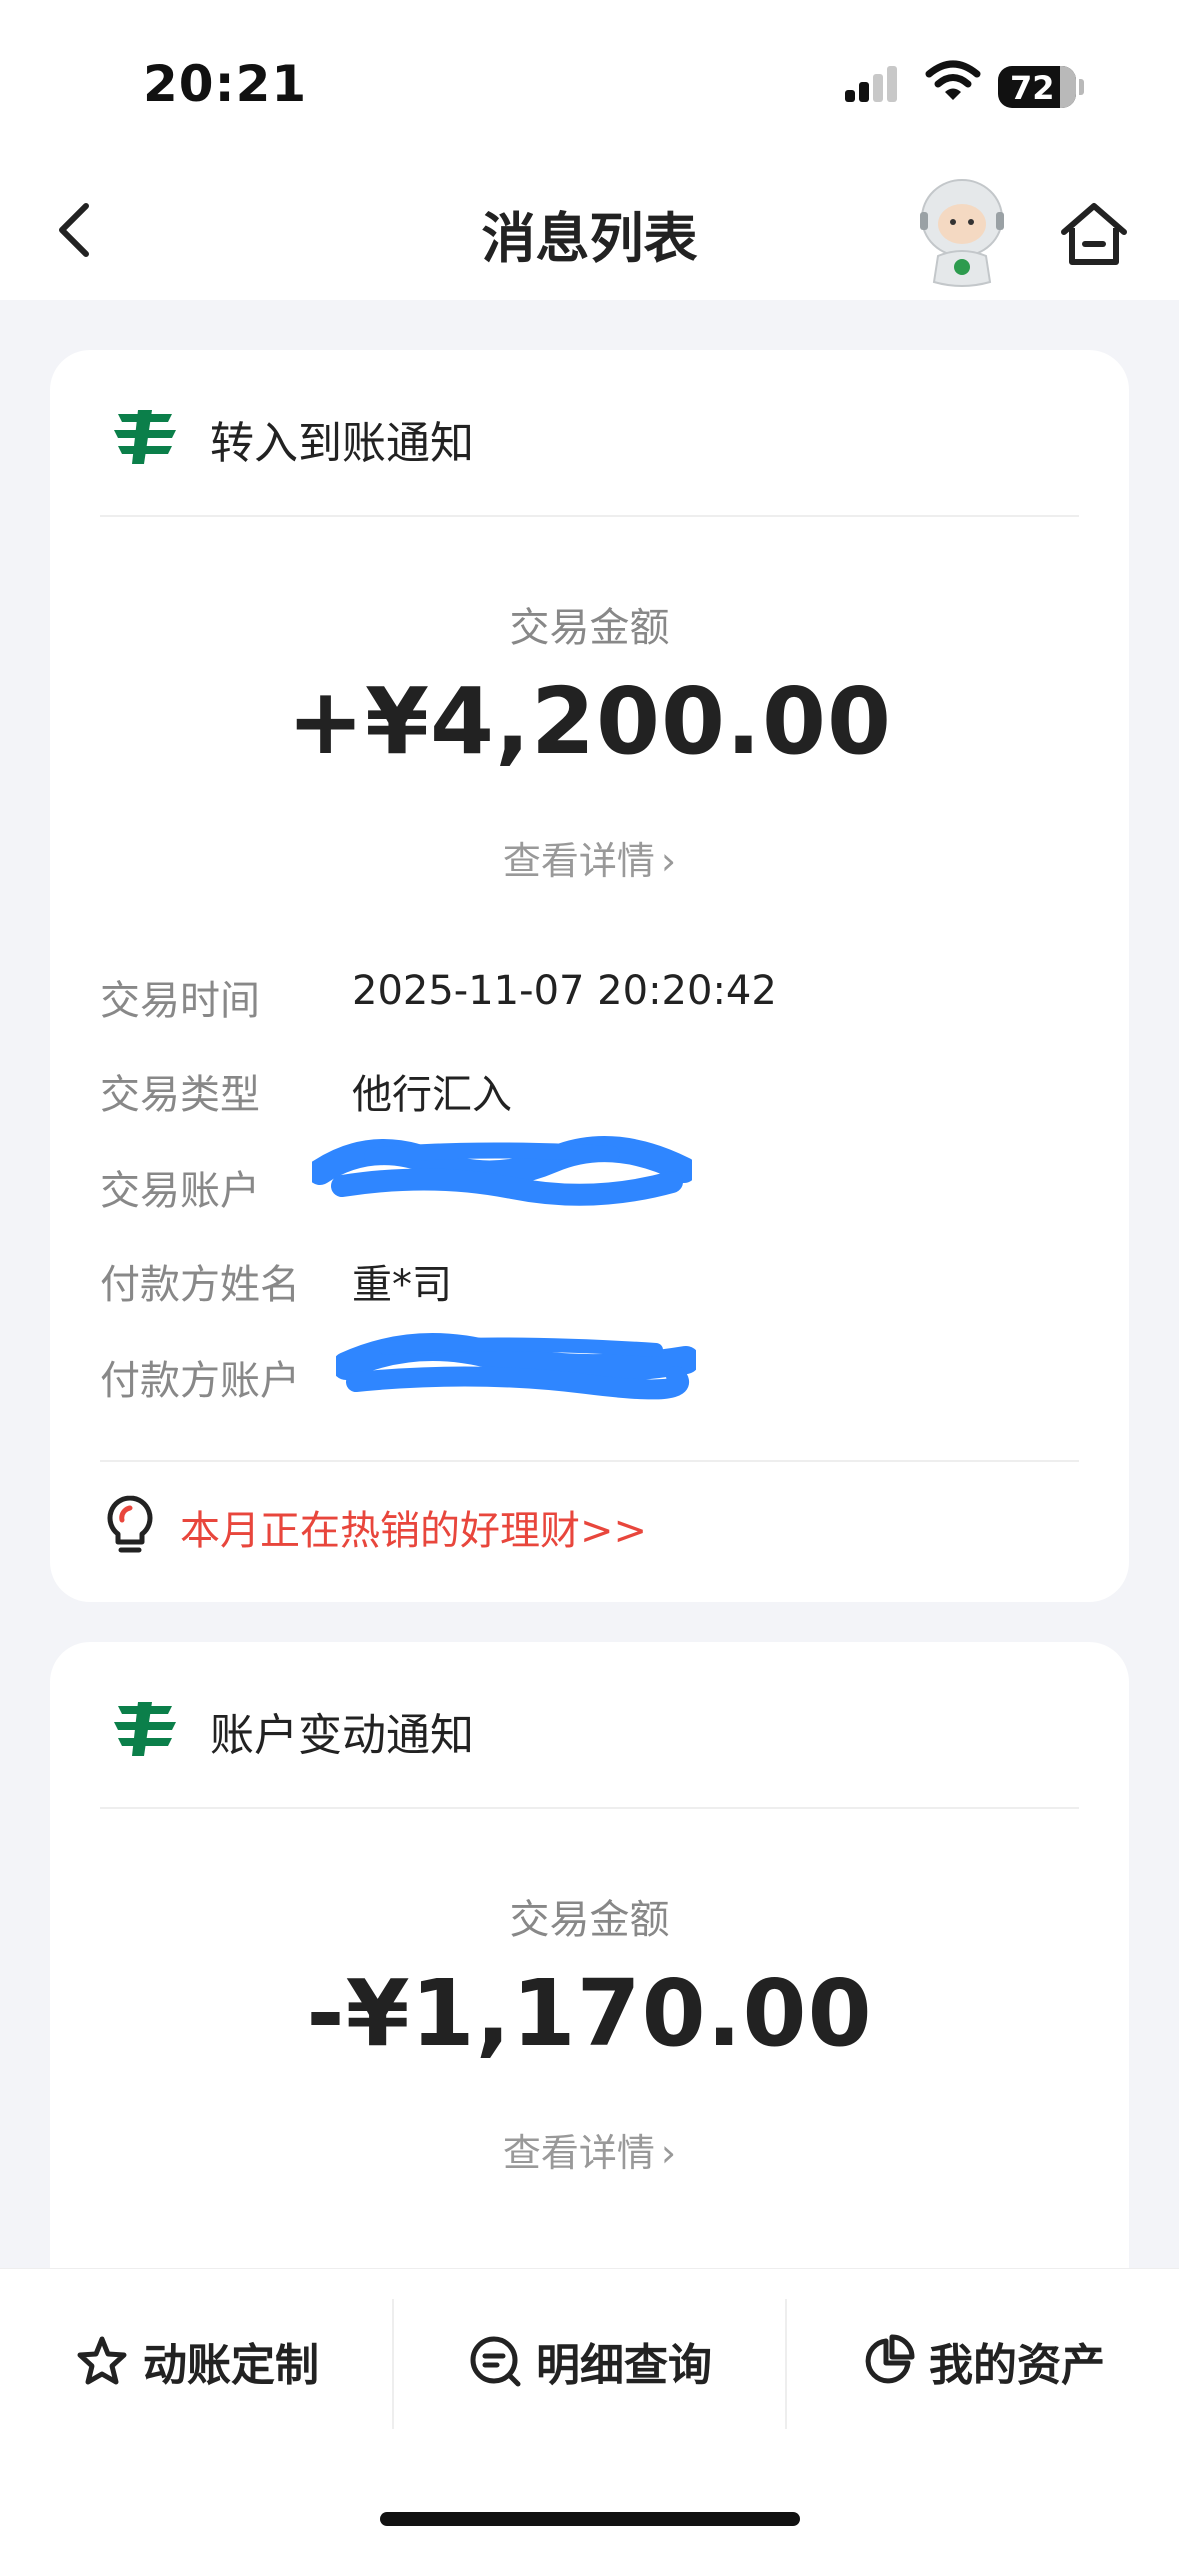 This screenshot has width=1179, height=2557. Describe the element at coordinates (200, 1285) in the screenshot. I see `row-label: 付款方姓名` at that location.